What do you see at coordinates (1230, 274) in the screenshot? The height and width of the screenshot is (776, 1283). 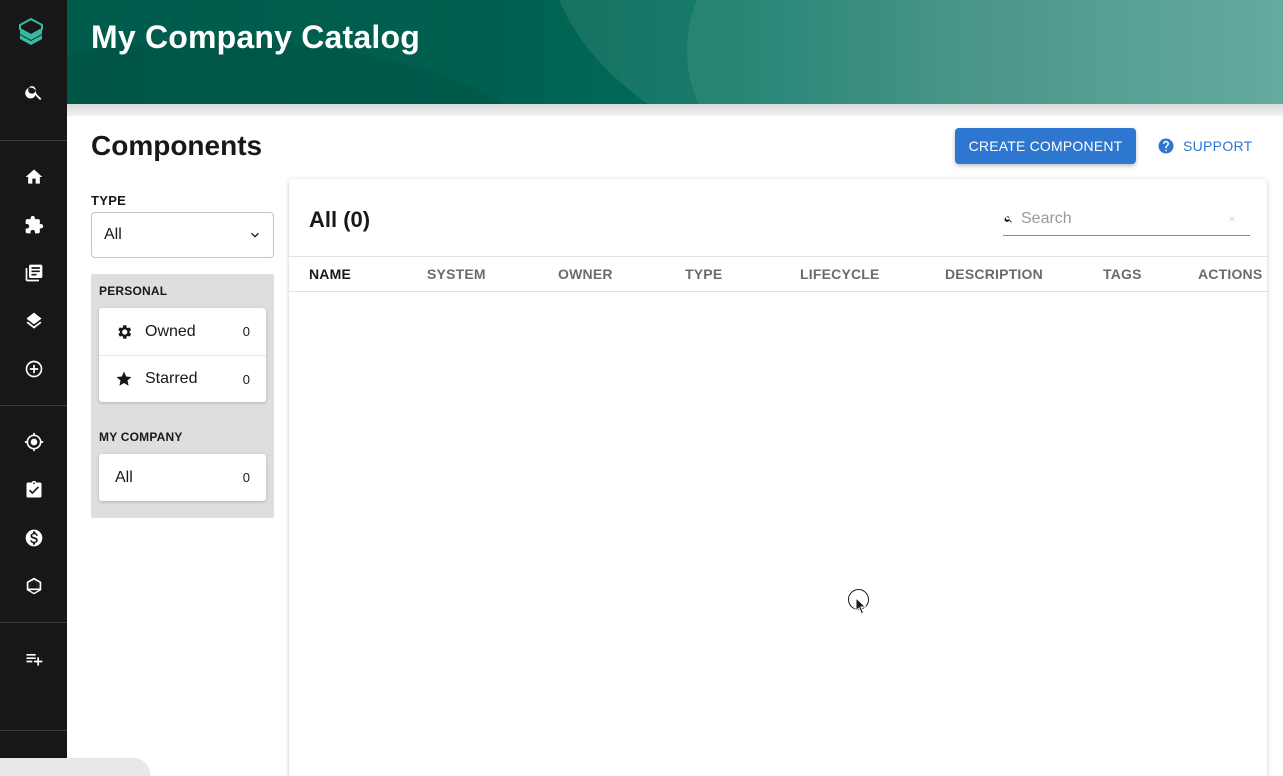 I see `column-header-actions: ACTIONS` at bounding box center [1230, 274].